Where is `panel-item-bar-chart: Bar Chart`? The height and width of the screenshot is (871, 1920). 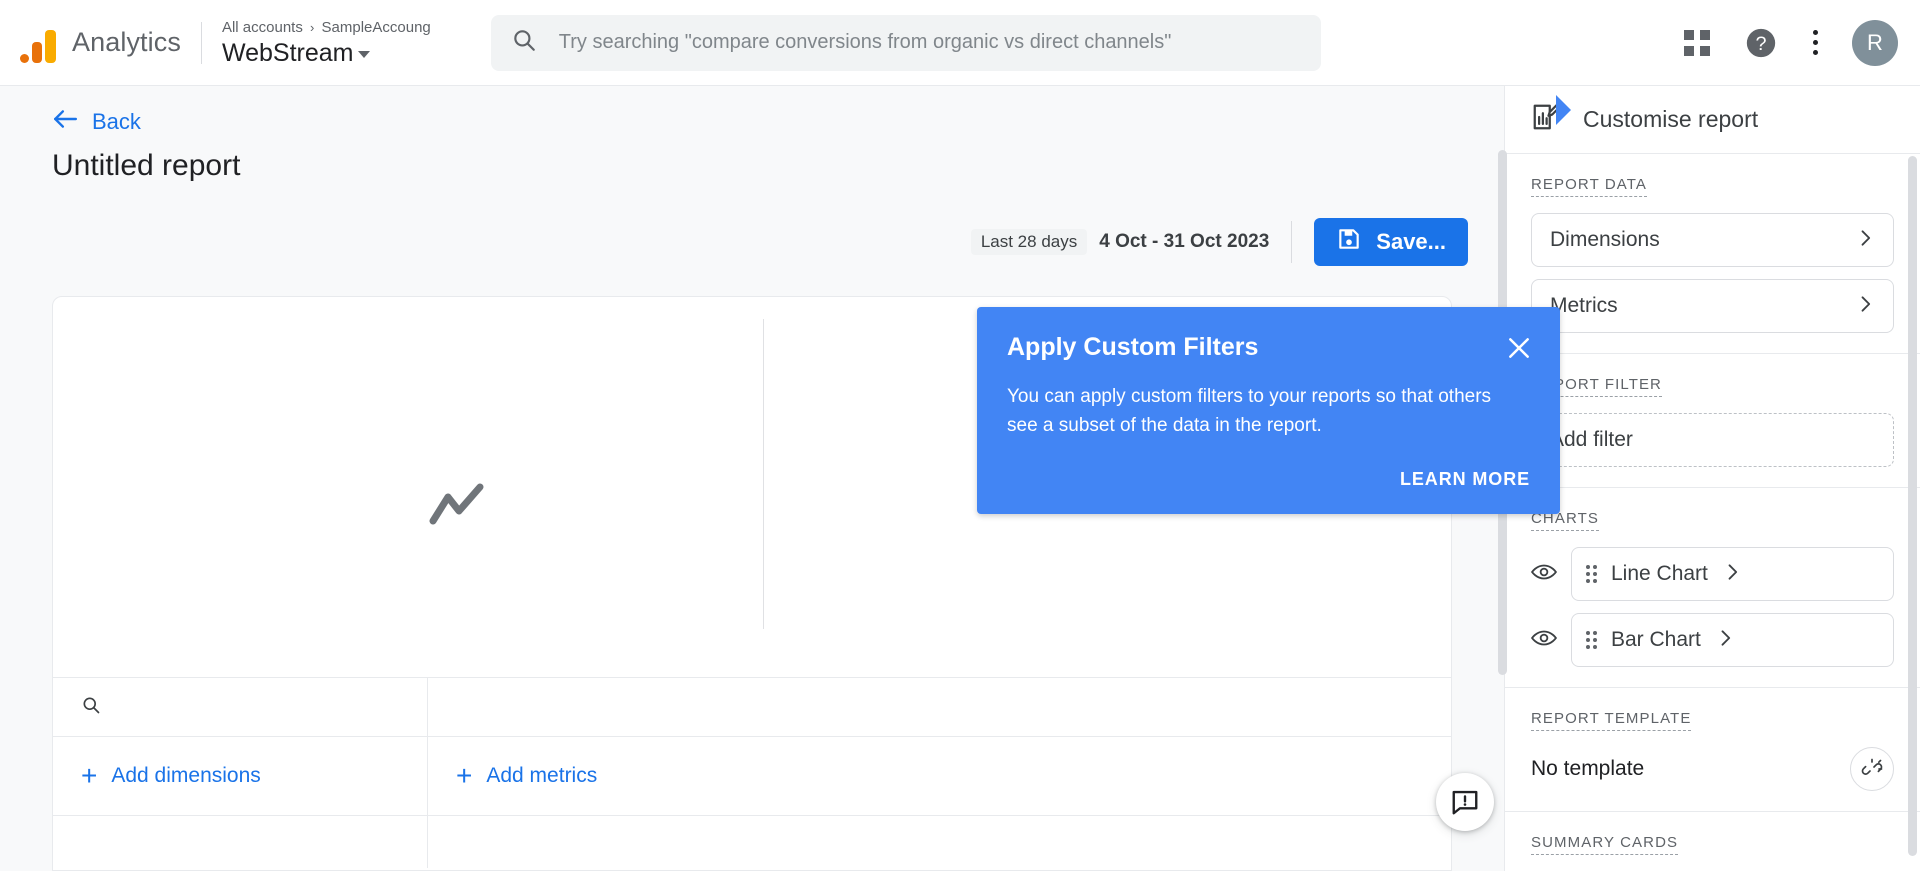 panel-item-bar-chart: Bar Chart is located at coordinates (1732, 640).